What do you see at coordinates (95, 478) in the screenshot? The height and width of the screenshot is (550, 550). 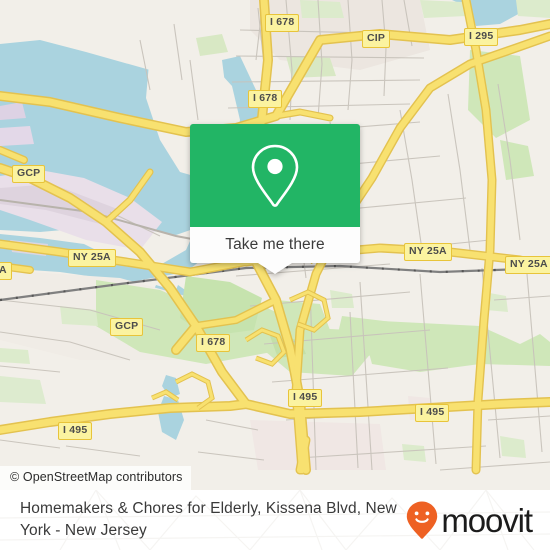 I see `map-attribution: © OpenStreetMap contributors` at bounding box center [95, 478].